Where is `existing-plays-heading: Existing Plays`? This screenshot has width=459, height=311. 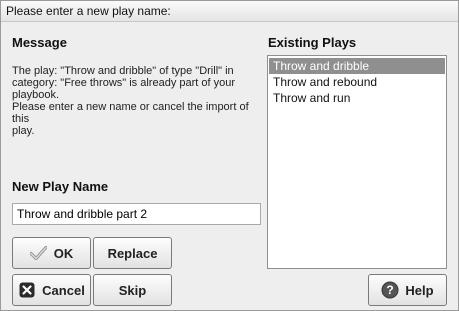
existing-plays-heading: Existing Plays is located at coordinates (312, 42).